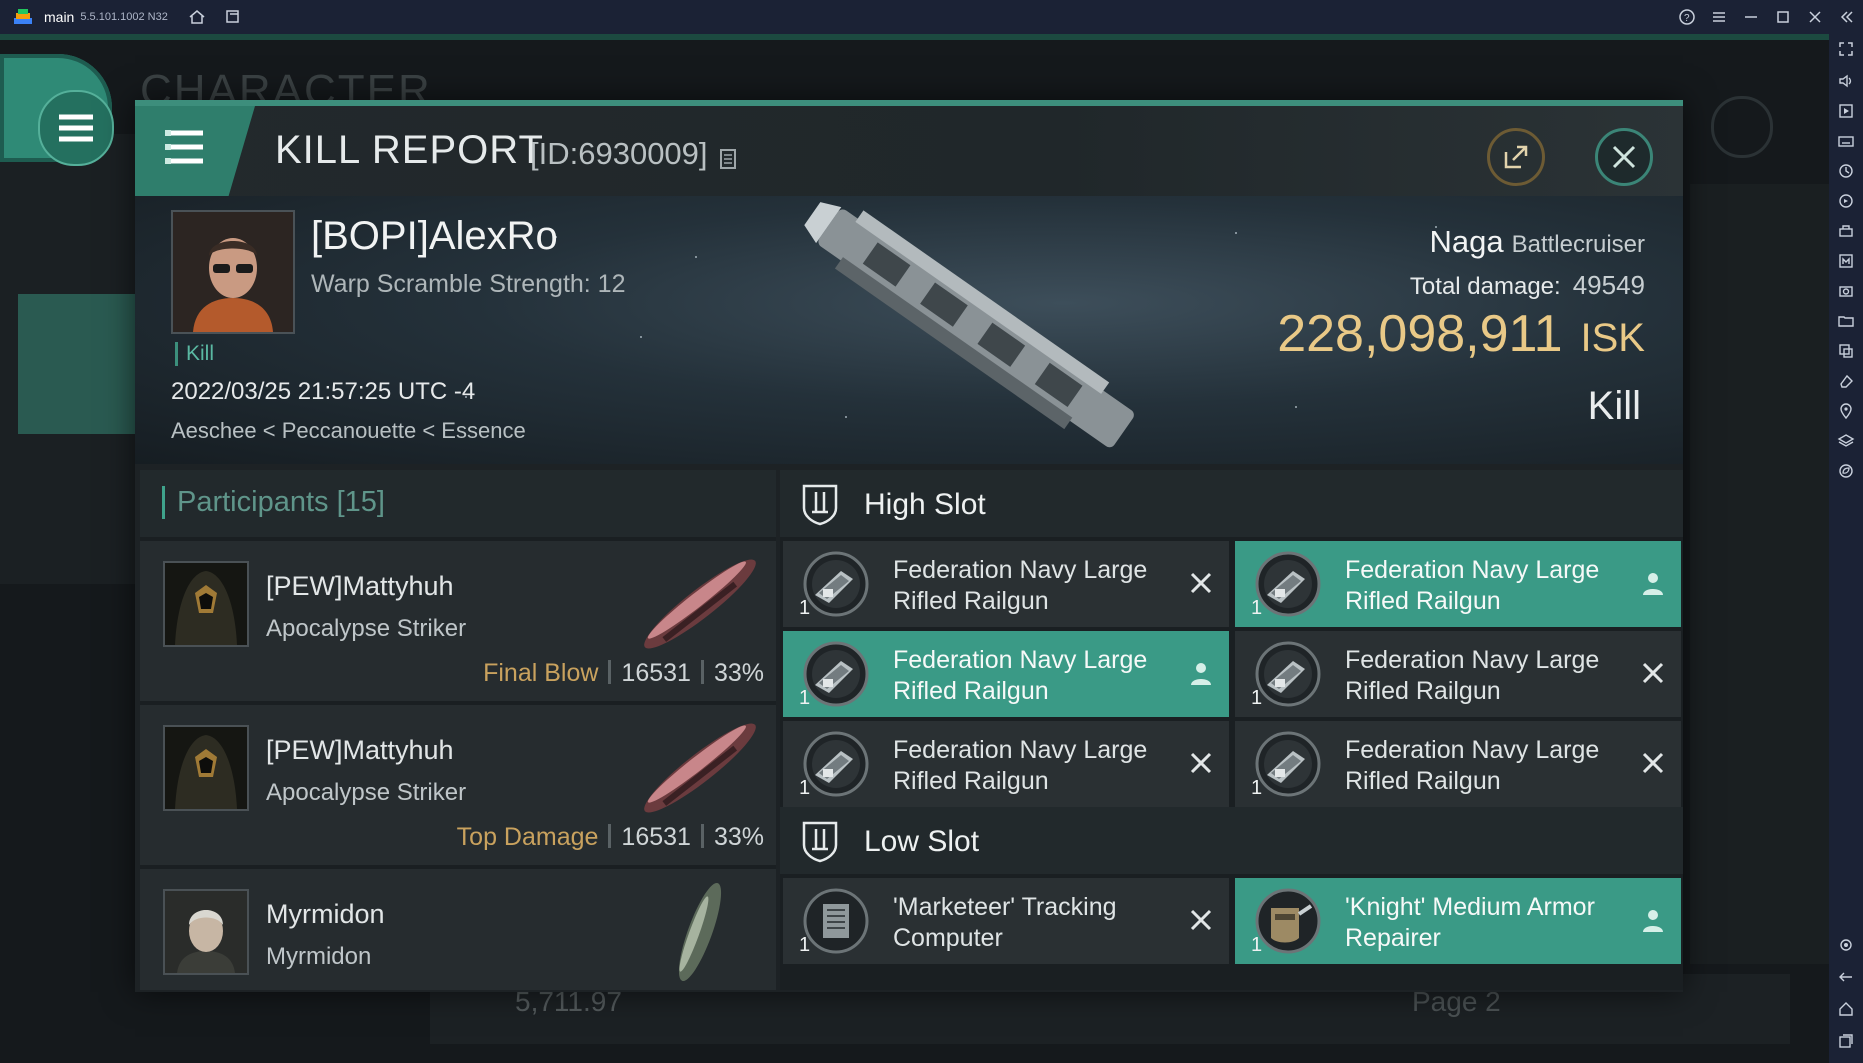 Image resolution: width=1863 pixels, height=1063 pixels. I want to click on app-version: 5.5.101.1002 N32, so click(124, 17).